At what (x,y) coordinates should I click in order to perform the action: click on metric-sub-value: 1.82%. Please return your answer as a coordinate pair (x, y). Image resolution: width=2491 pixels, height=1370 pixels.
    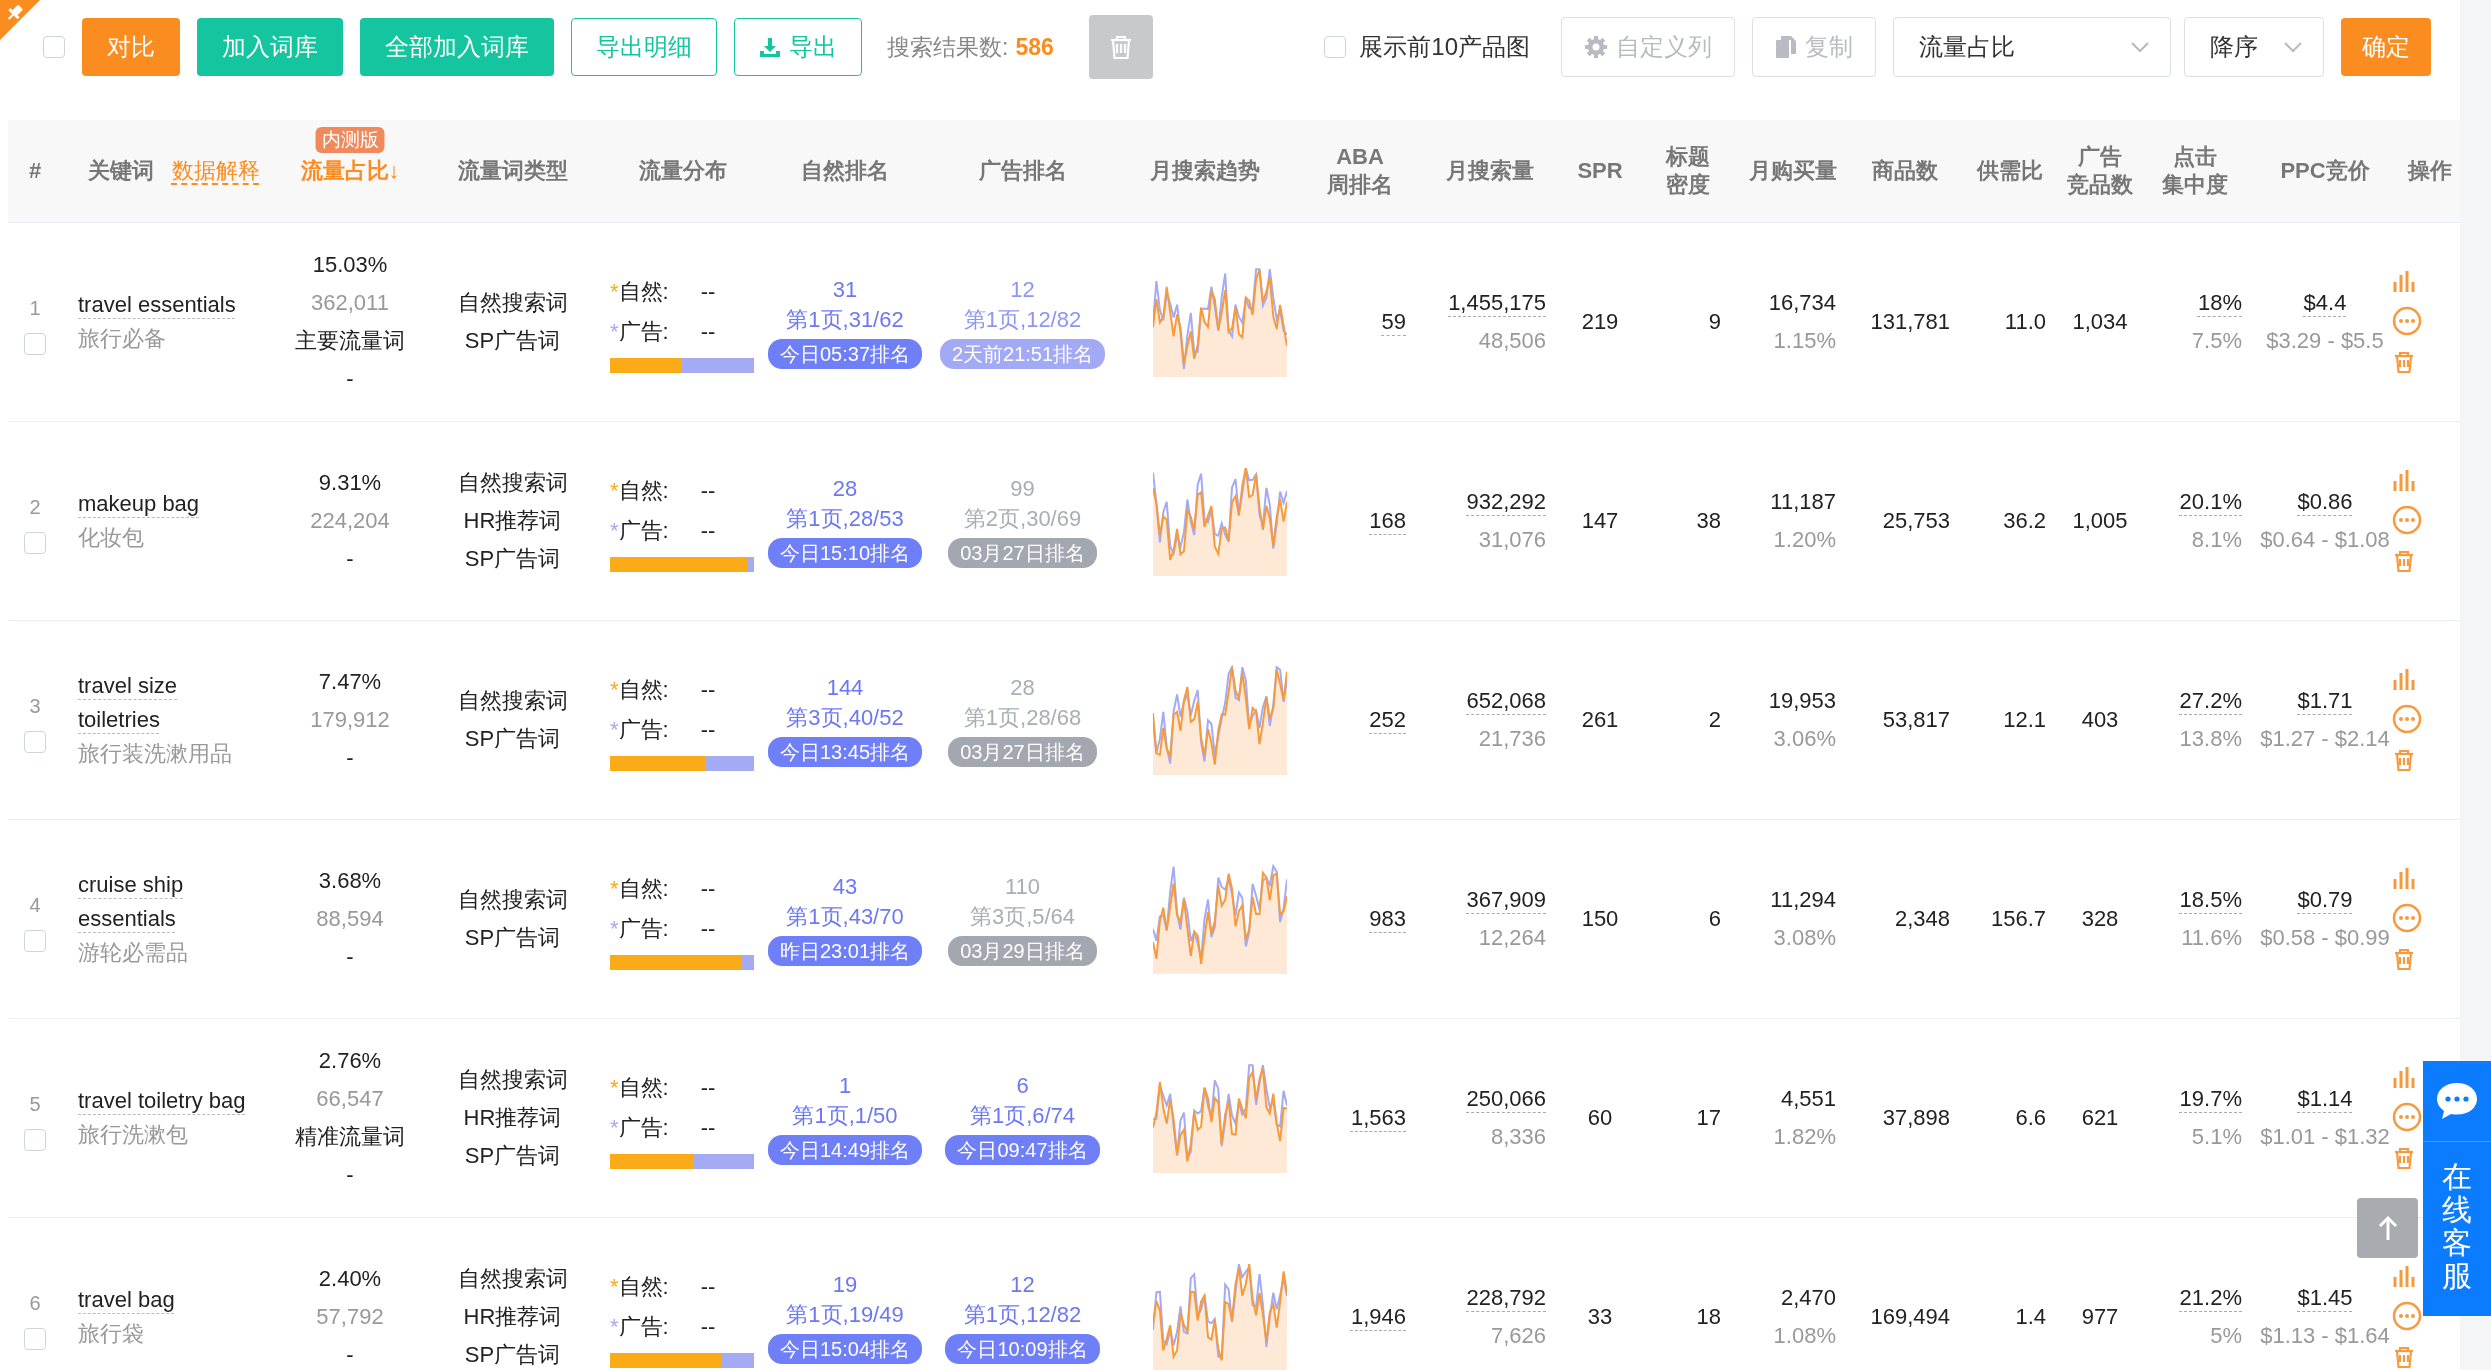
    Looking at the image, I should click on (1804, 1137).